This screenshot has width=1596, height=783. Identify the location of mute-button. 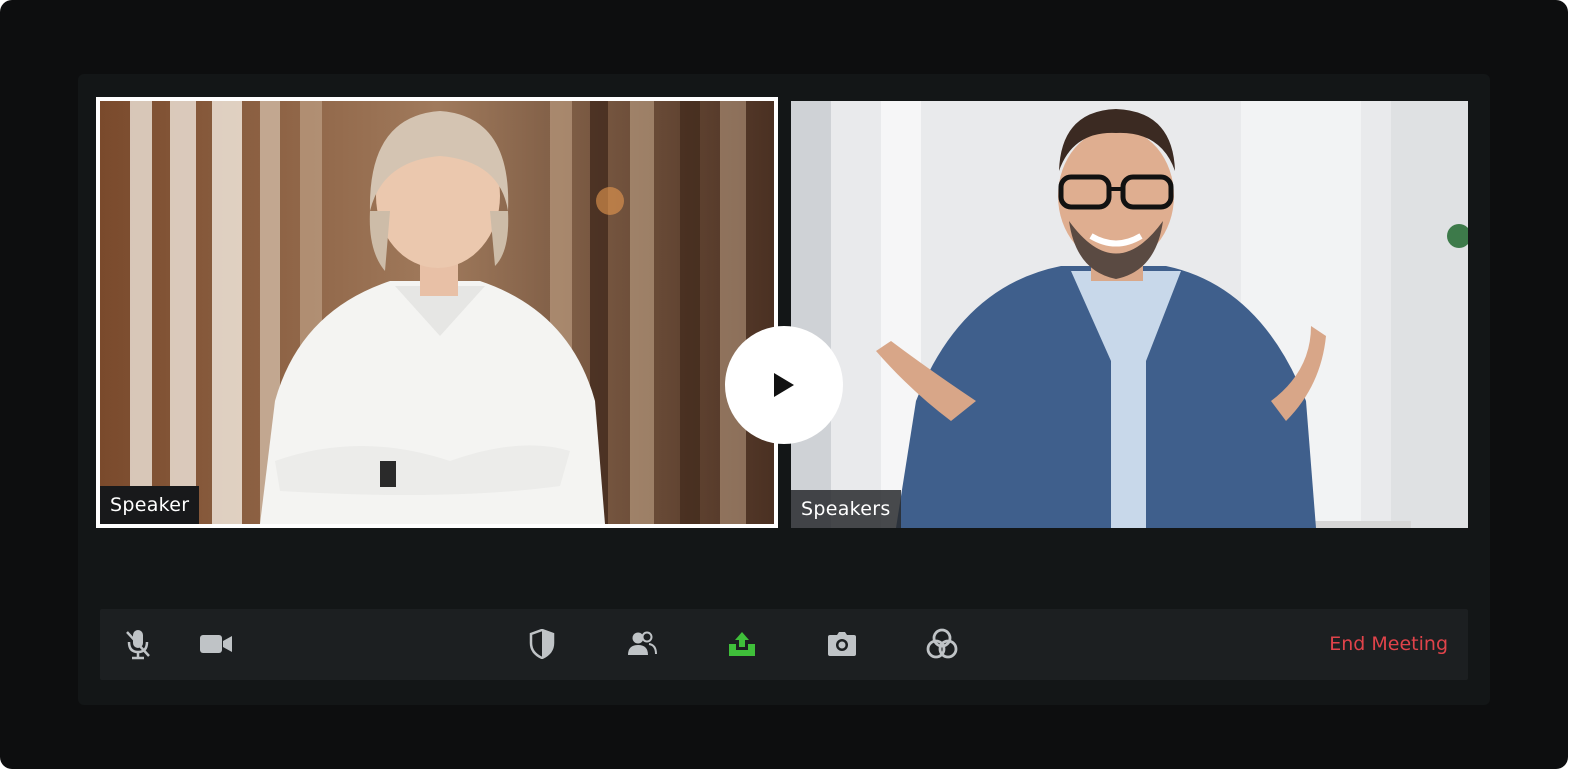
(138, 644).